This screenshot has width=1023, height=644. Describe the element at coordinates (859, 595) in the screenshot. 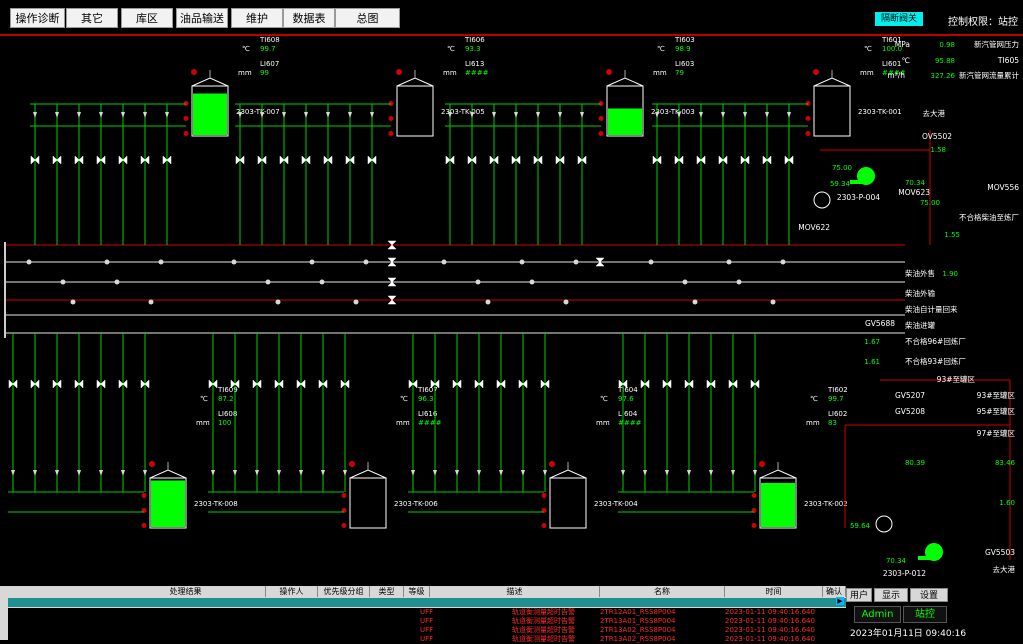

I see `user-button: 用户` at that location.